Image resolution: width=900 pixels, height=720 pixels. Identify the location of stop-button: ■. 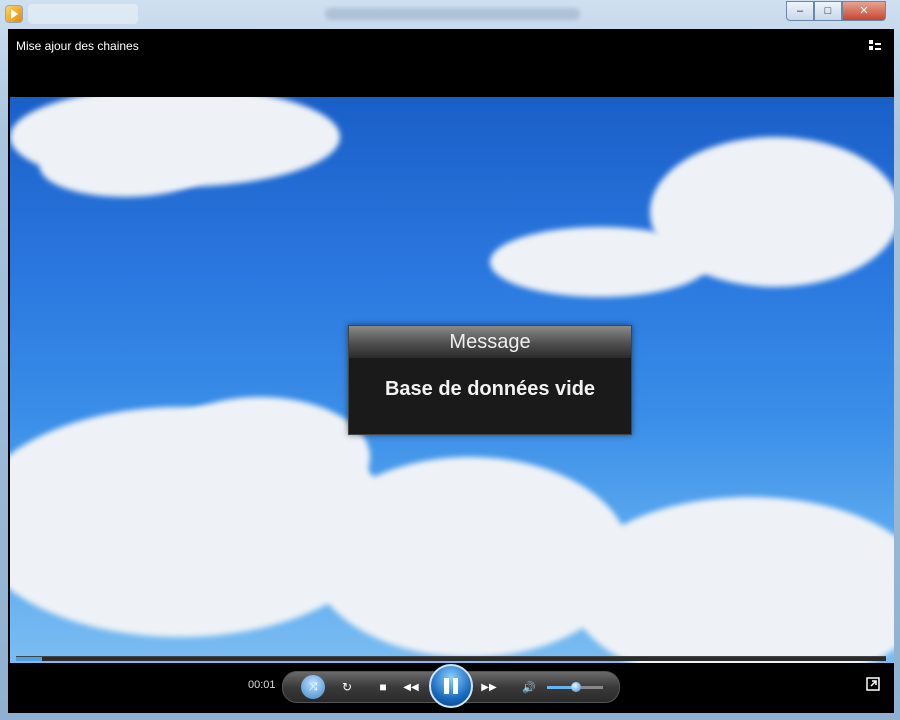
(383, 687).